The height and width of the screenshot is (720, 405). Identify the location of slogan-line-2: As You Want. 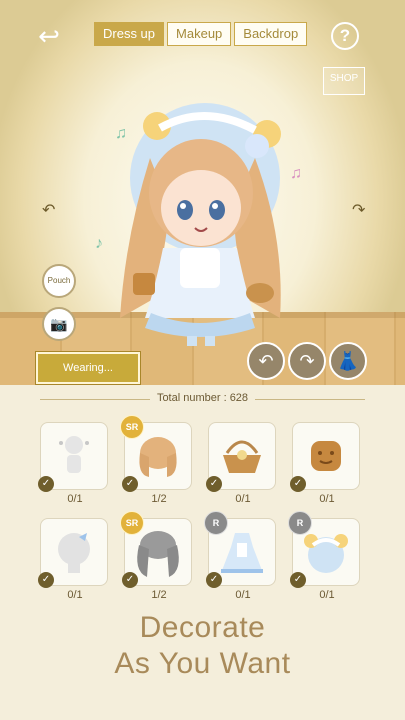
(202, 663).